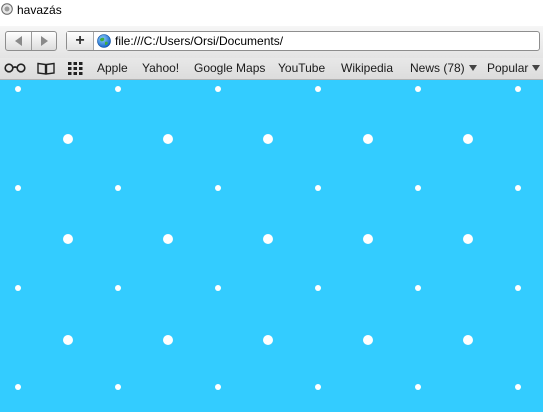 The image size is (543, 412). I want to click on forward-button, so click(43, 41).